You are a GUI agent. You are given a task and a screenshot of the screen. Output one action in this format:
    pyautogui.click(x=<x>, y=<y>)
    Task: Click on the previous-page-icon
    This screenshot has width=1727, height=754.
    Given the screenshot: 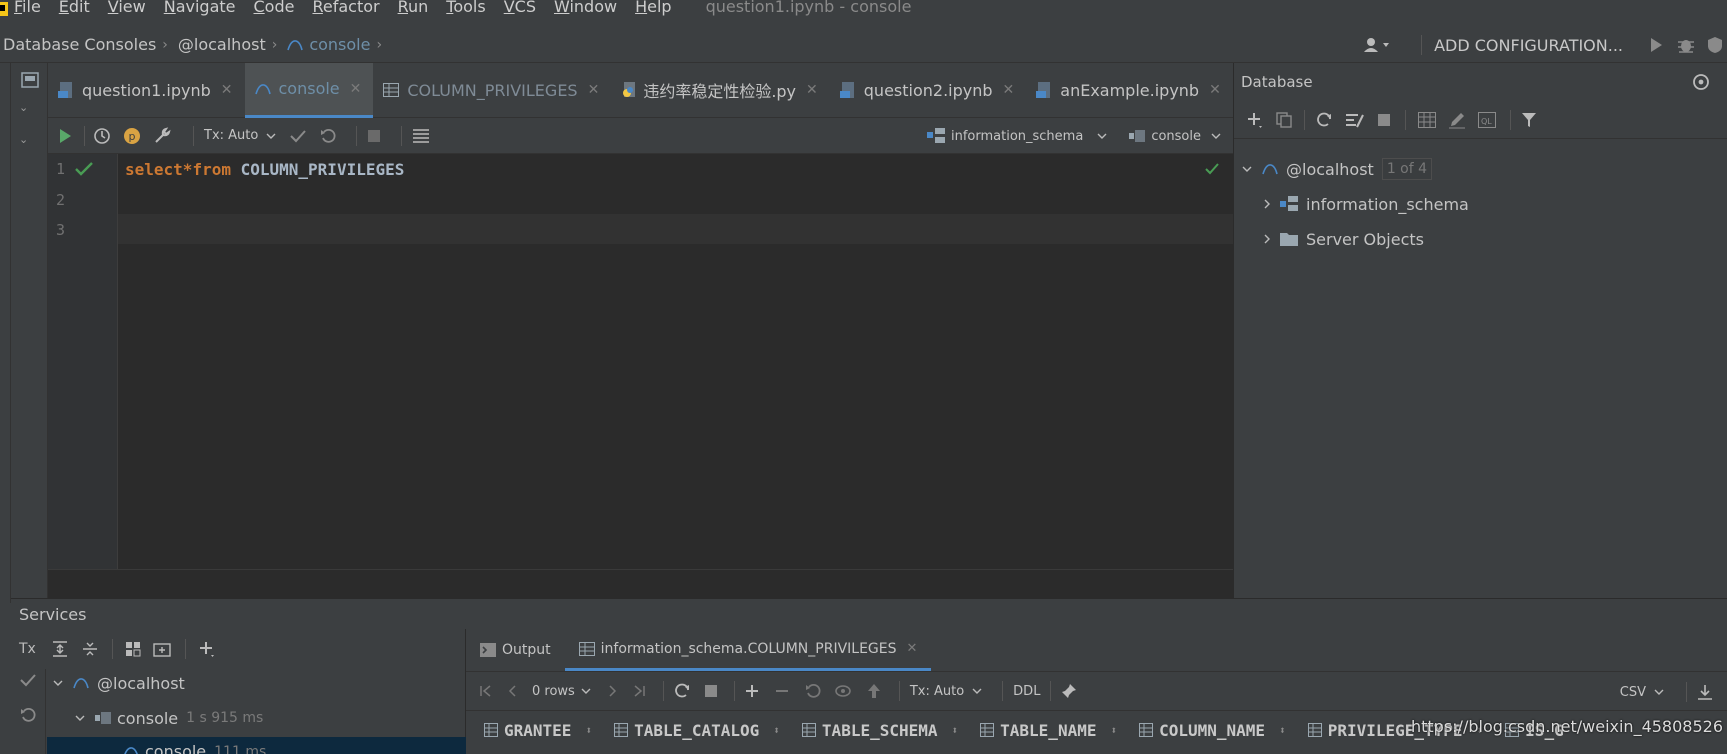 What is the action you would take?
    pyautogui.click(x=512, y=691)
    